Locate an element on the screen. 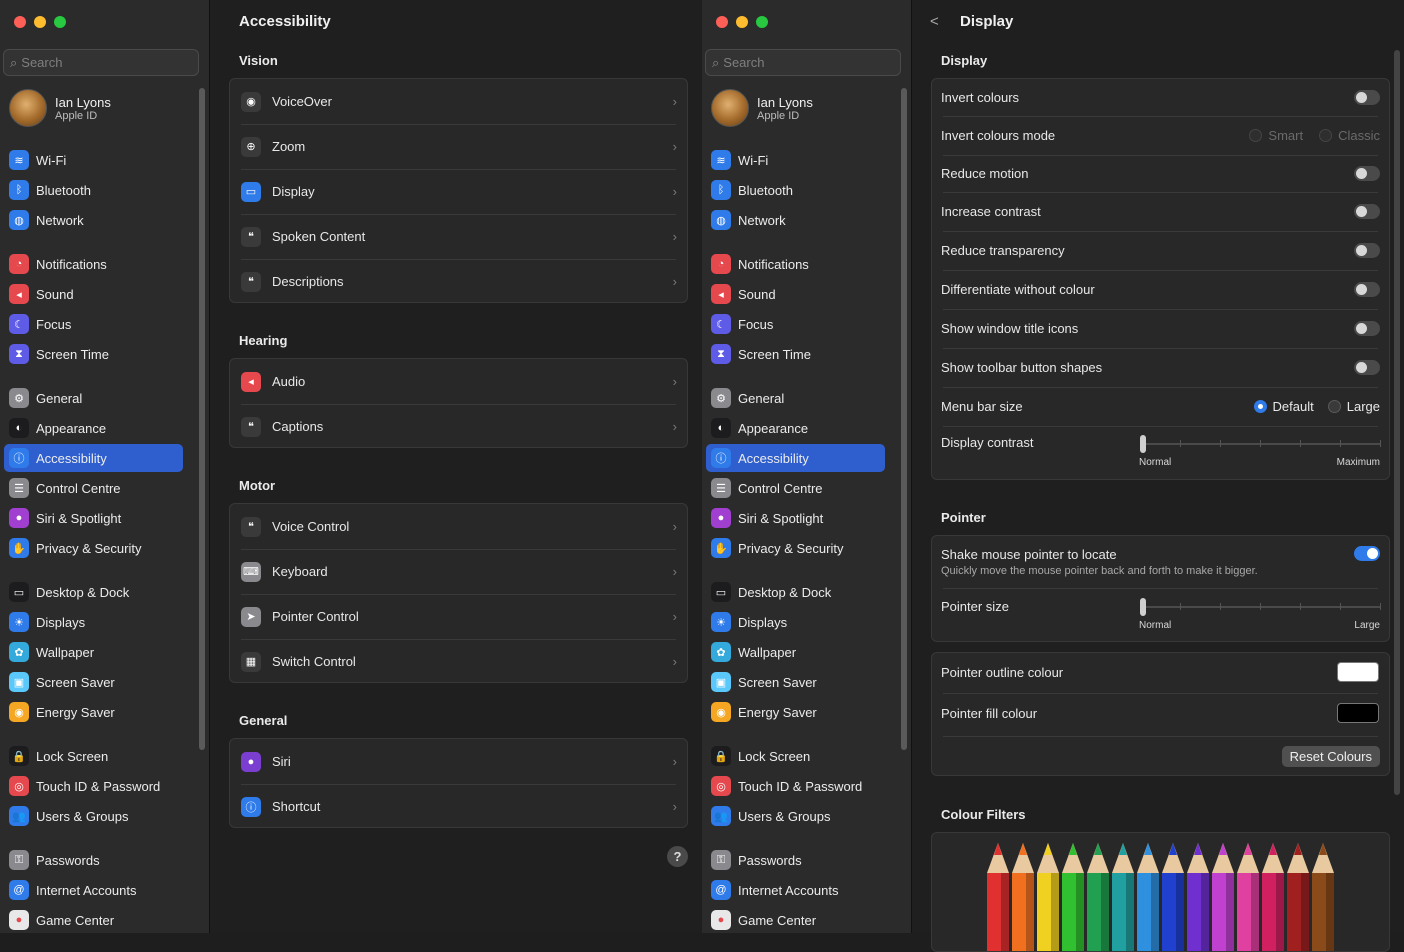 This screenshot has width=1404, height=952. sidebar-item-label: Screen Saver is located at coordinates (777, 682).